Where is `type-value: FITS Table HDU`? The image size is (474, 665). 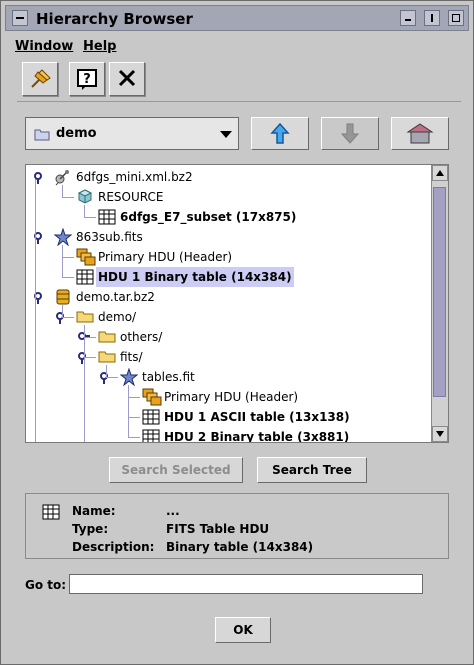
type-value: FITS Table HDU is located at coordinates (218, 529).